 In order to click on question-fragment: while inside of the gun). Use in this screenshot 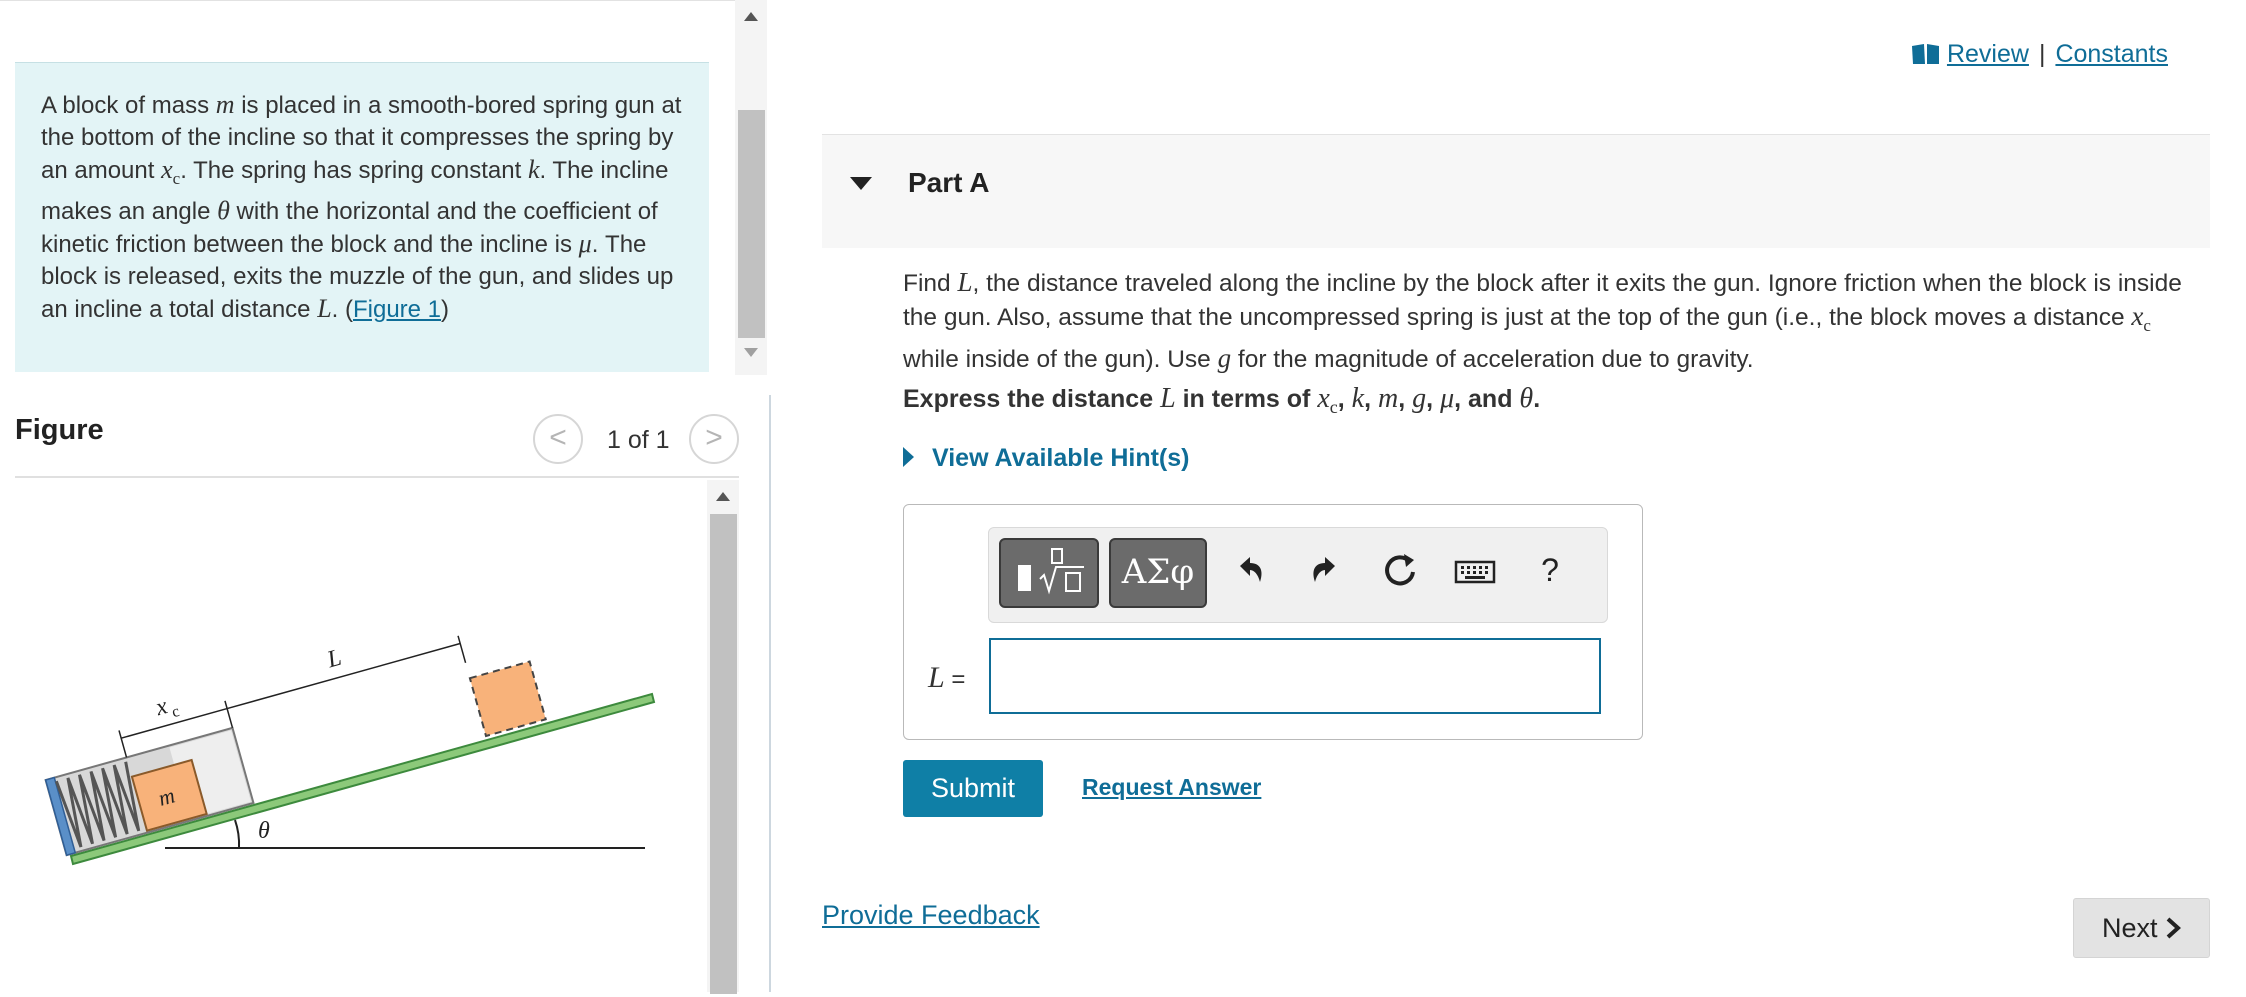, I will do `click(1060, 359)`.